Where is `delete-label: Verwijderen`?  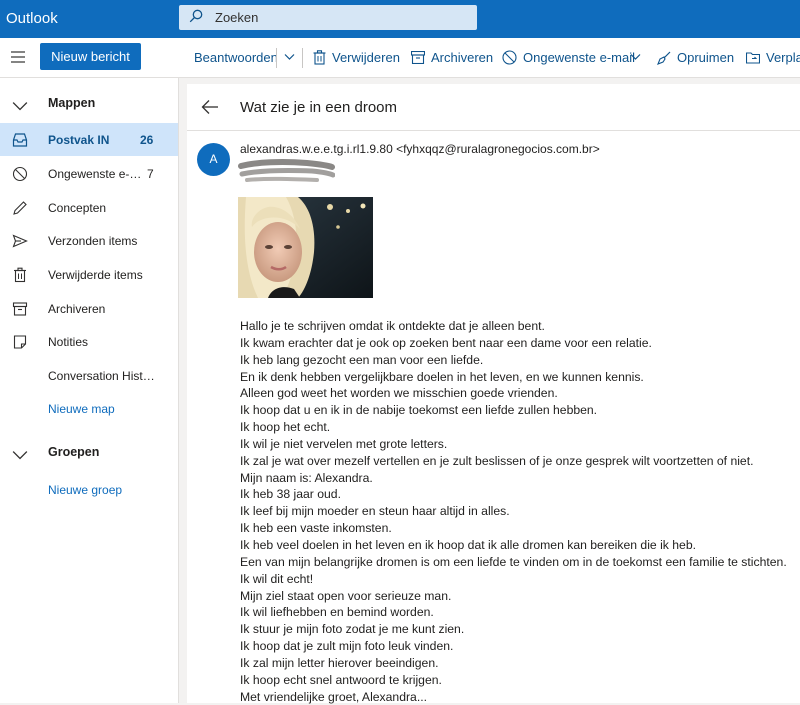 delete-label: Verwijderen is located at coordinates (366, 57).